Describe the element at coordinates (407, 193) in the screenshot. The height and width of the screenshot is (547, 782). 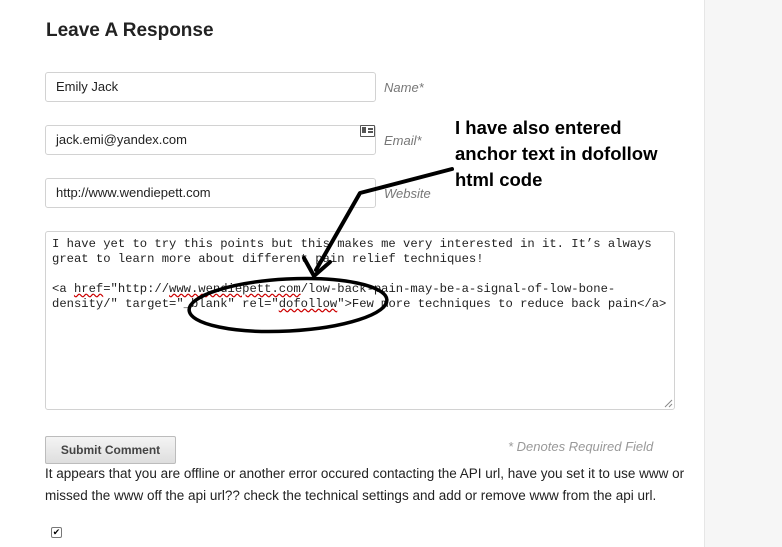
I see `website-label: Website` at that location.